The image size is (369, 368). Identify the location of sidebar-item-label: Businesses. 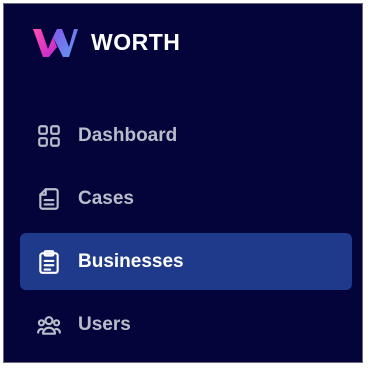
(131, 261).